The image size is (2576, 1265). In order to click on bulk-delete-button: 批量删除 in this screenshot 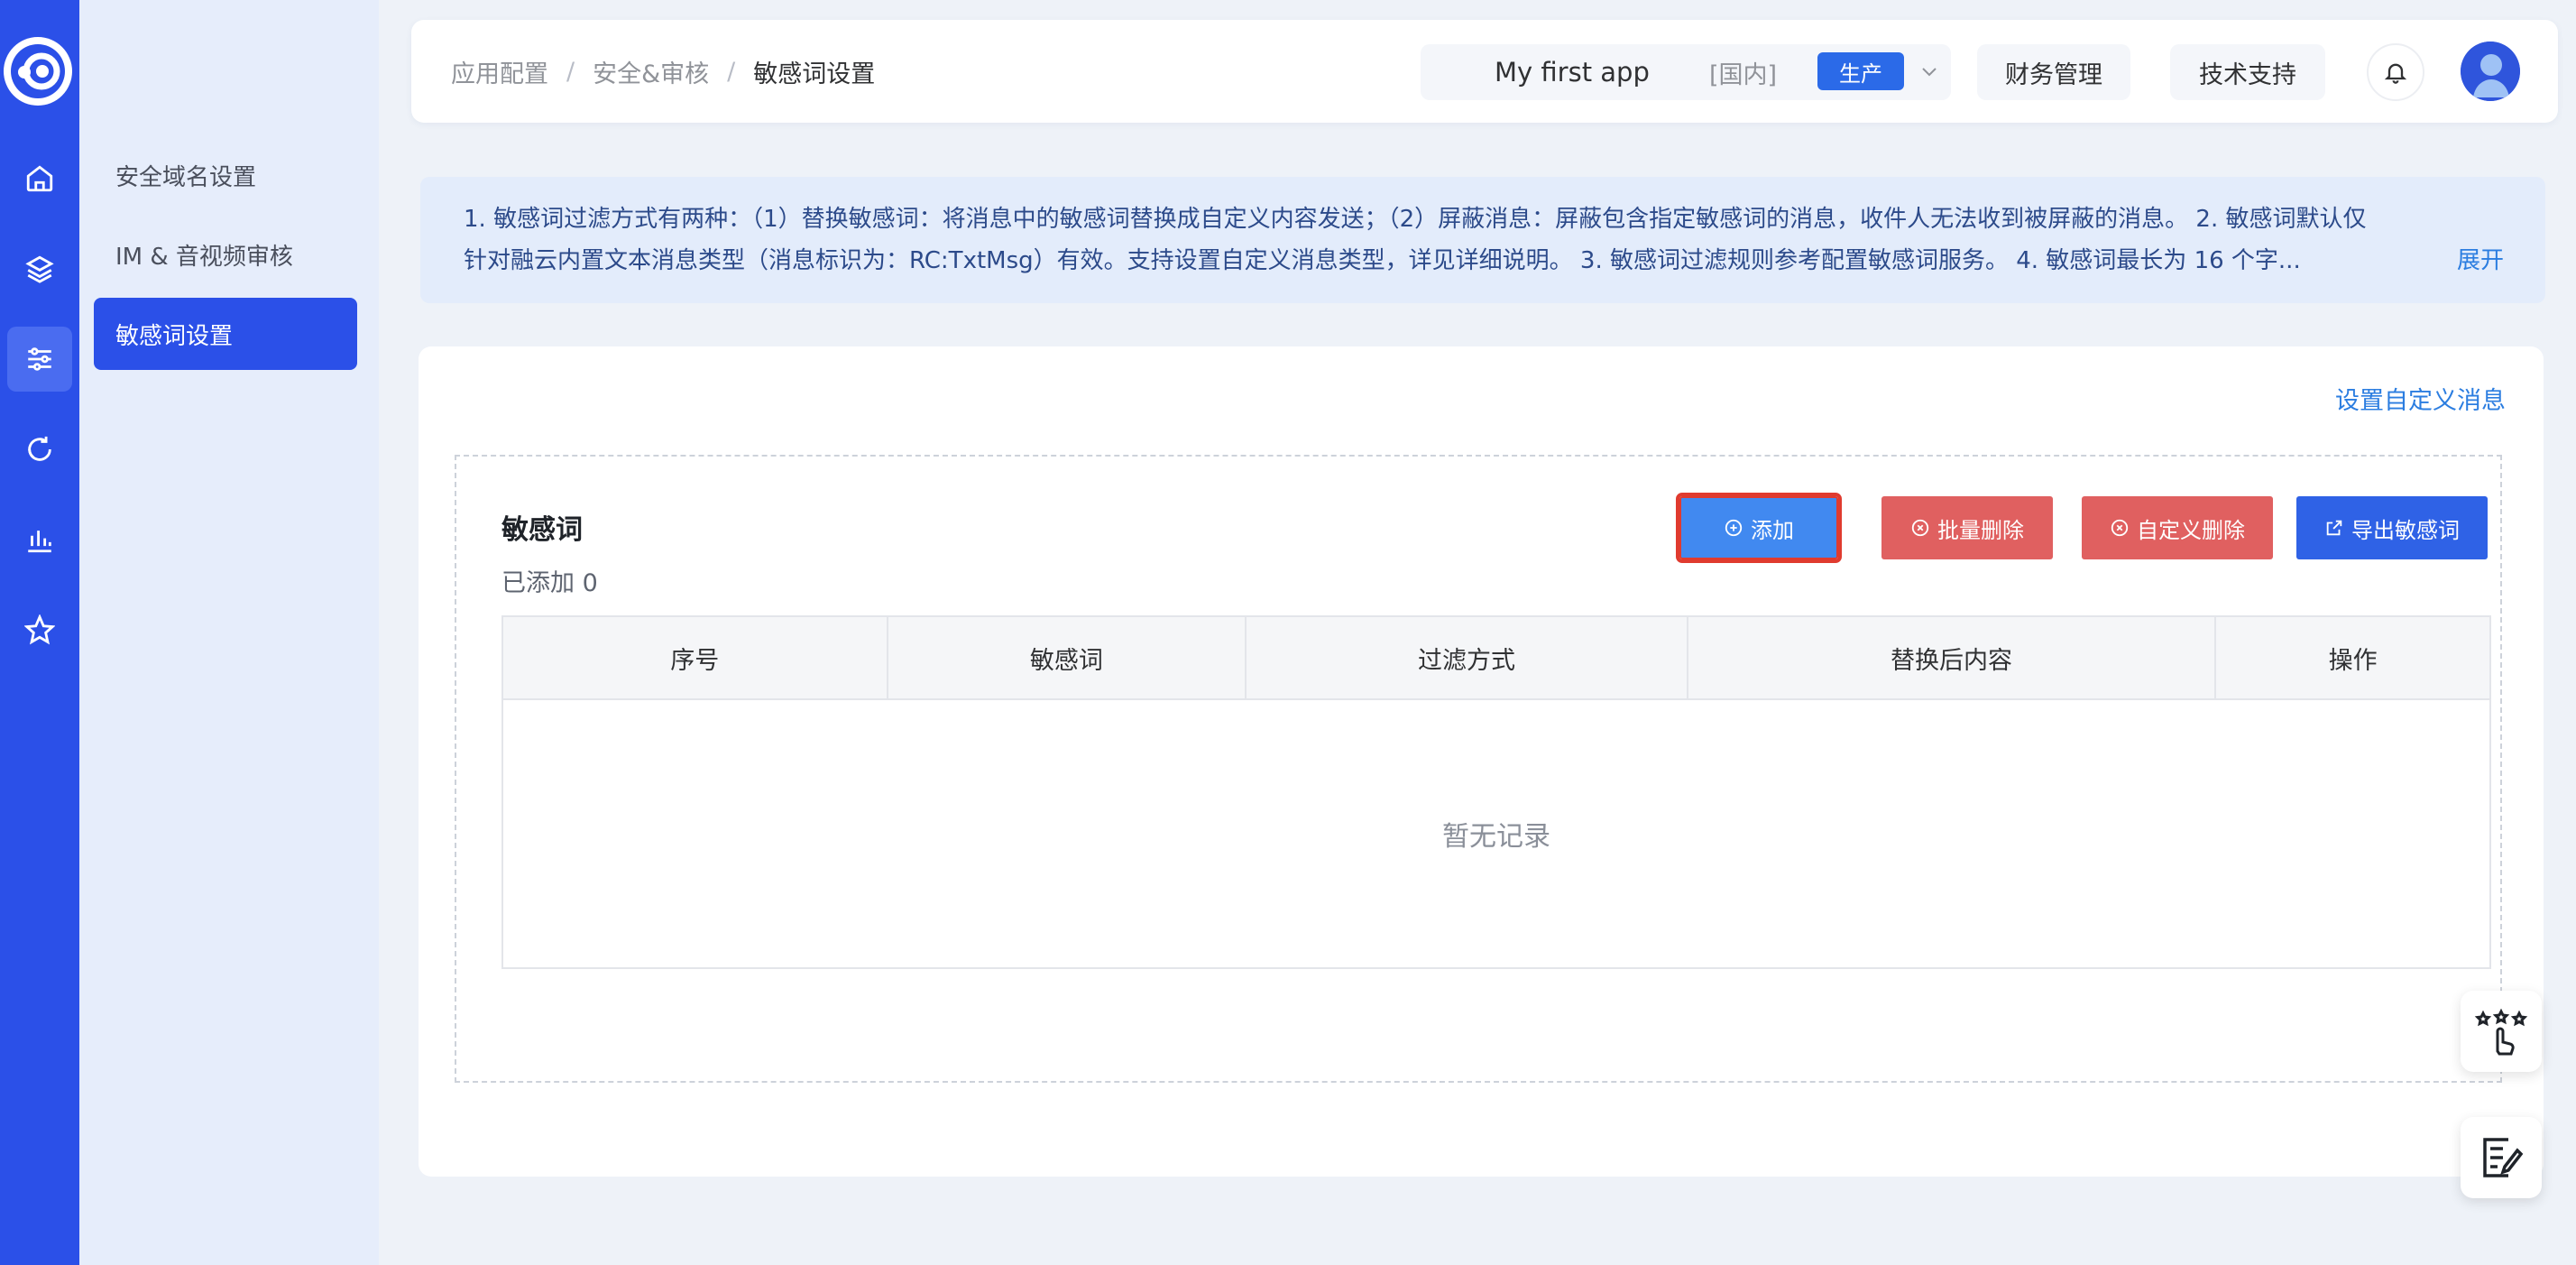, I will do `click(1967, 527)`.